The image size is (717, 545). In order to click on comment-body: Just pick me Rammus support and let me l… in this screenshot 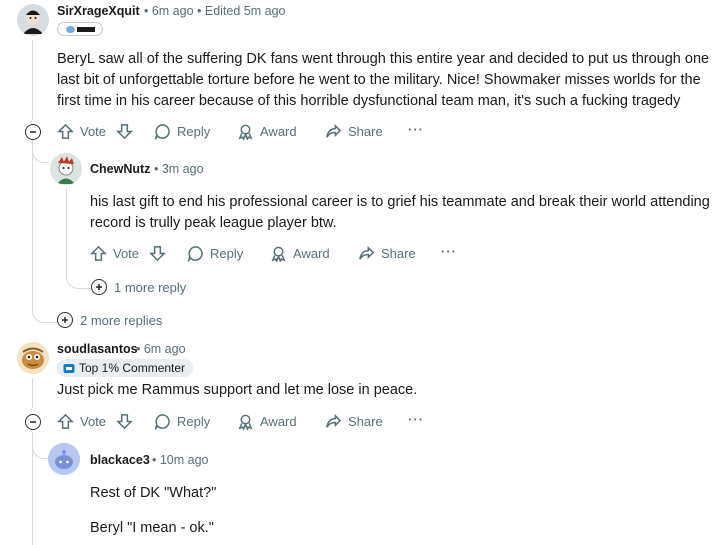, I will do `click(237, 390)`.